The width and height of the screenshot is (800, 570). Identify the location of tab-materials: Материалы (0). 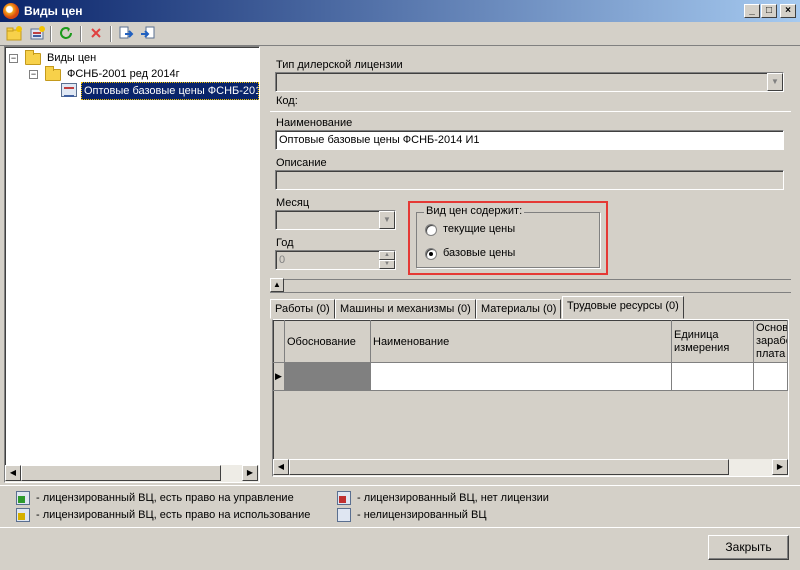
(519, 309).